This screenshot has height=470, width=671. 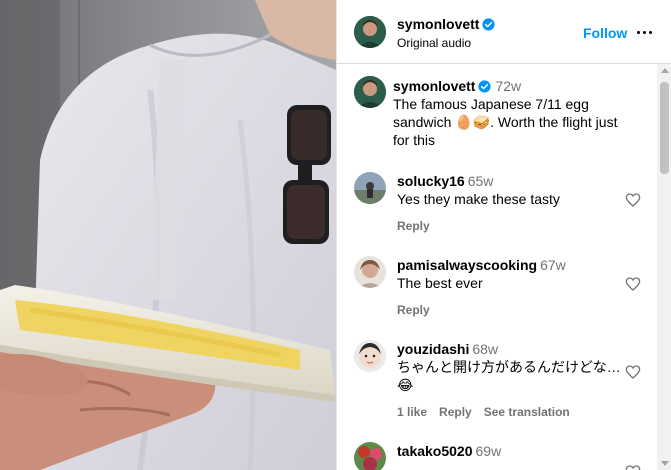 I want to click on caption-username: symonlovett, so click(x=434, y=86).